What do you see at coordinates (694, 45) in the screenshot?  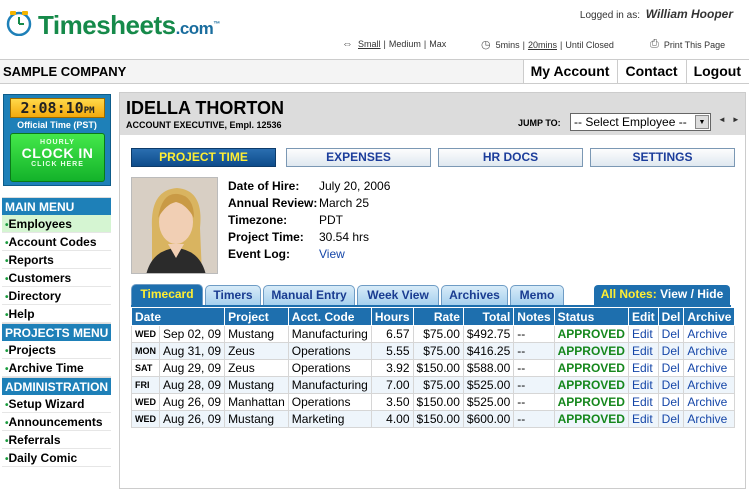 I see `print-label: Print This Page` at bounding box center [694, 45].